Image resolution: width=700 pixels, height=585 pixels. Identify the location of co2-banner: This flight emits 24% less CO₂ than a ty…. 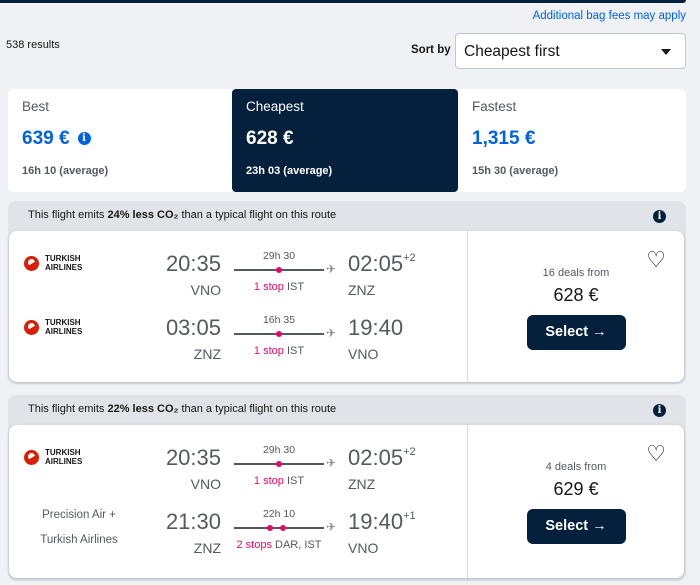
(182, 215).